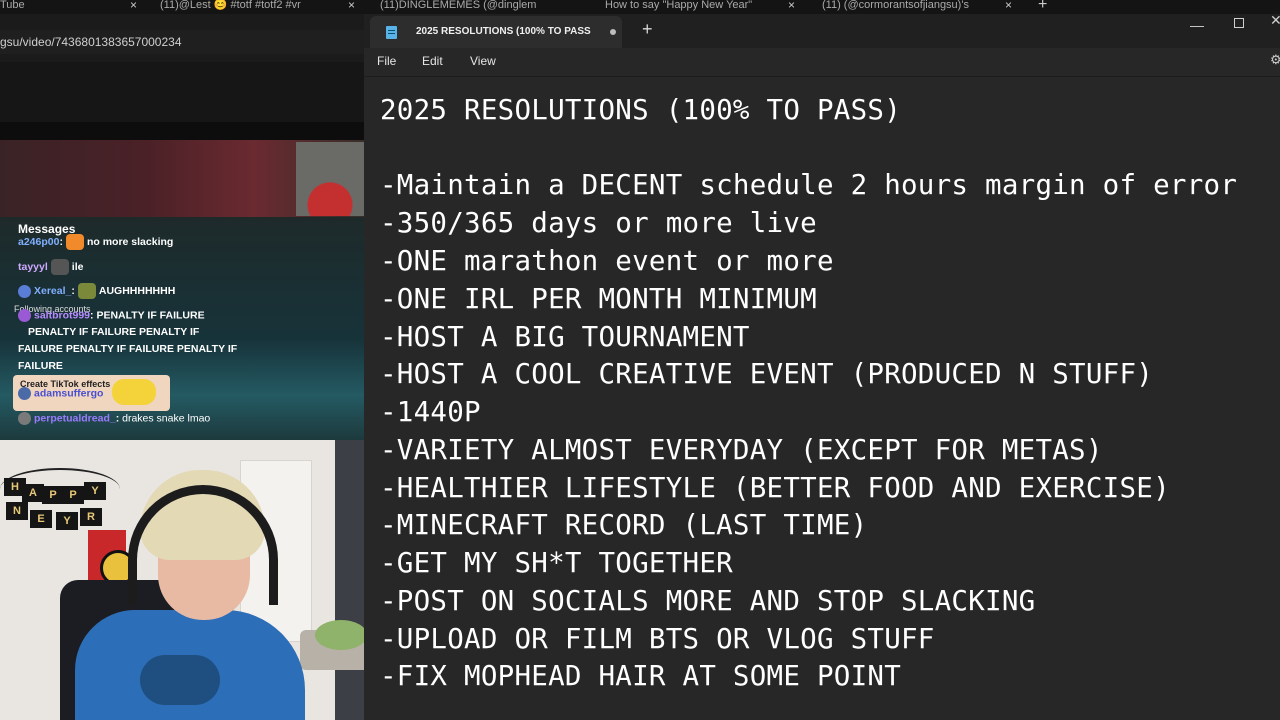  I want to click on browser-tab: (11)DINGLEMEMES (@dinglem, so click(480, 7).